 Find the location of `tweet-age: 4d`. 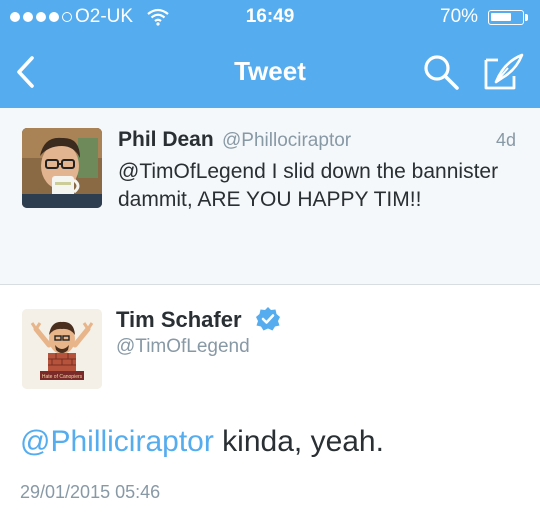

tweet-age: 4d is located at coordinates (505, 140).